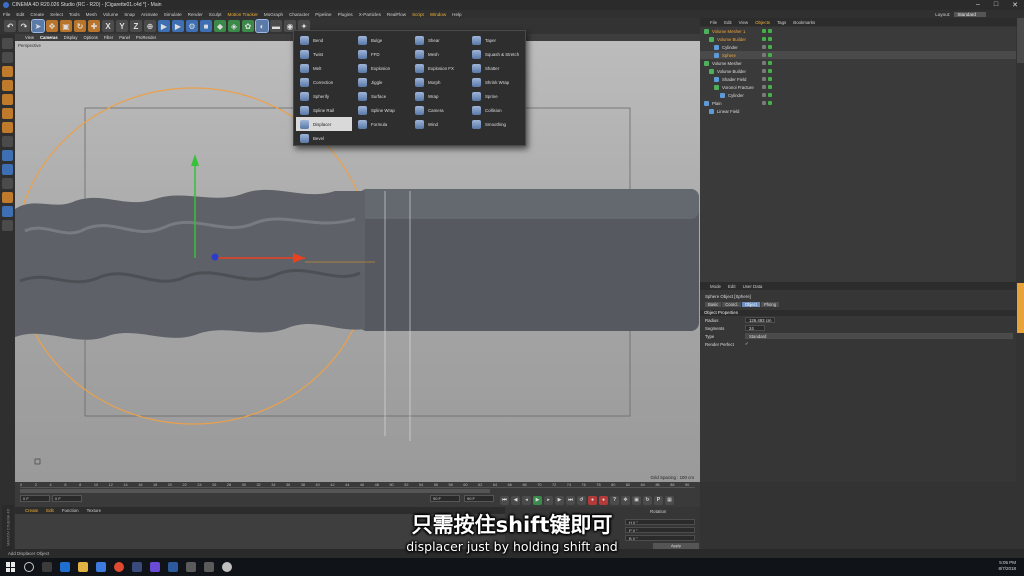  Describe the element at coordinates (324, 96) in the screenshot. I see `deformer-spherify: Spherify` at that location.